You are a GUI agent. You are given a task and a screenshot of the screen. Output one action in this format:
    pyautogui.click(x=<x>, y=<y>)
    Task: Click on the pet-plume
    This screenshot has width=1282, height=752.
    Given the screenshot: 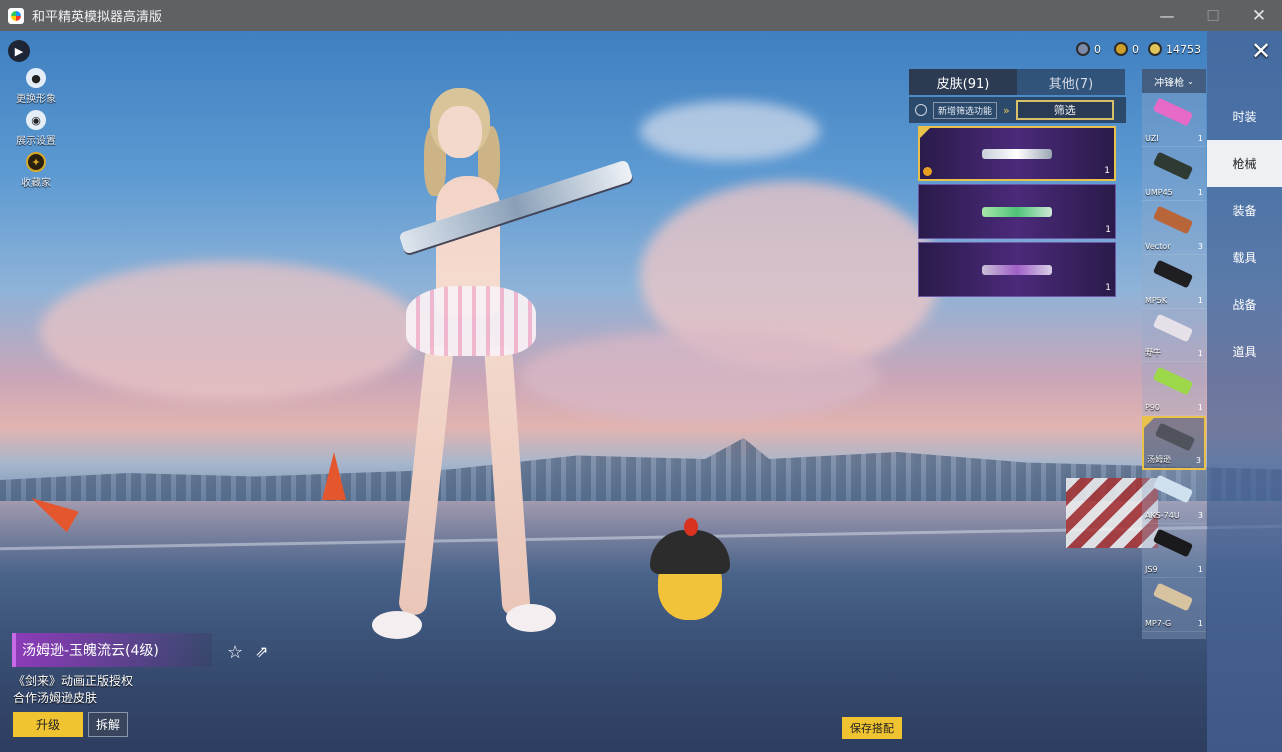 What is the action you would take?
    pyautogui.click(x=691, y=527)
    